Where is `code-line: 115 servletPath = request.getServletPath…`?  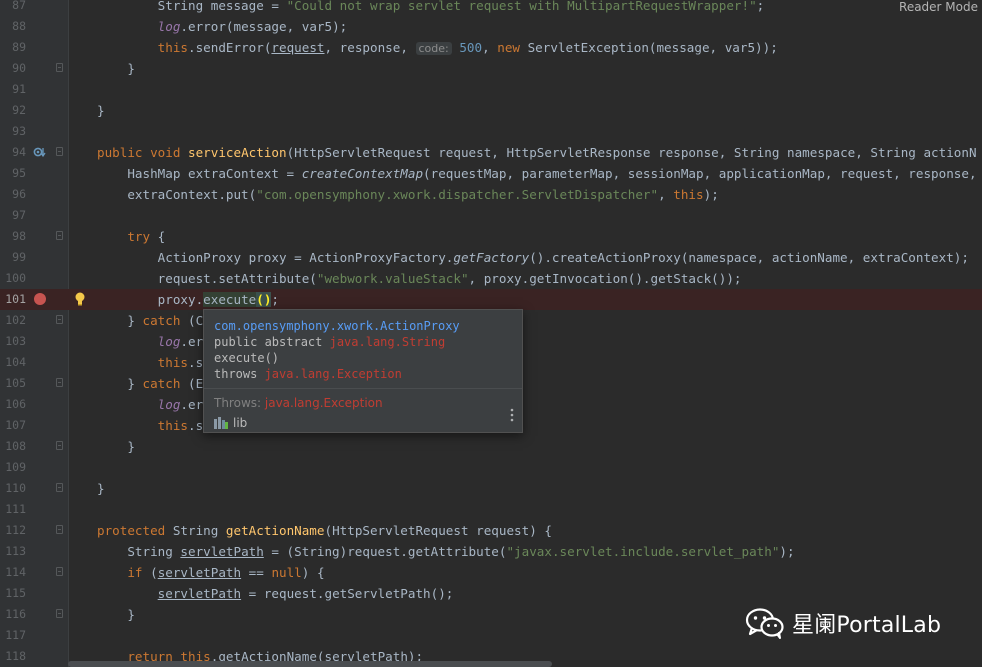
code-line: 115 servletPath = request.getServletPath… is located at coordinates (491, 593).